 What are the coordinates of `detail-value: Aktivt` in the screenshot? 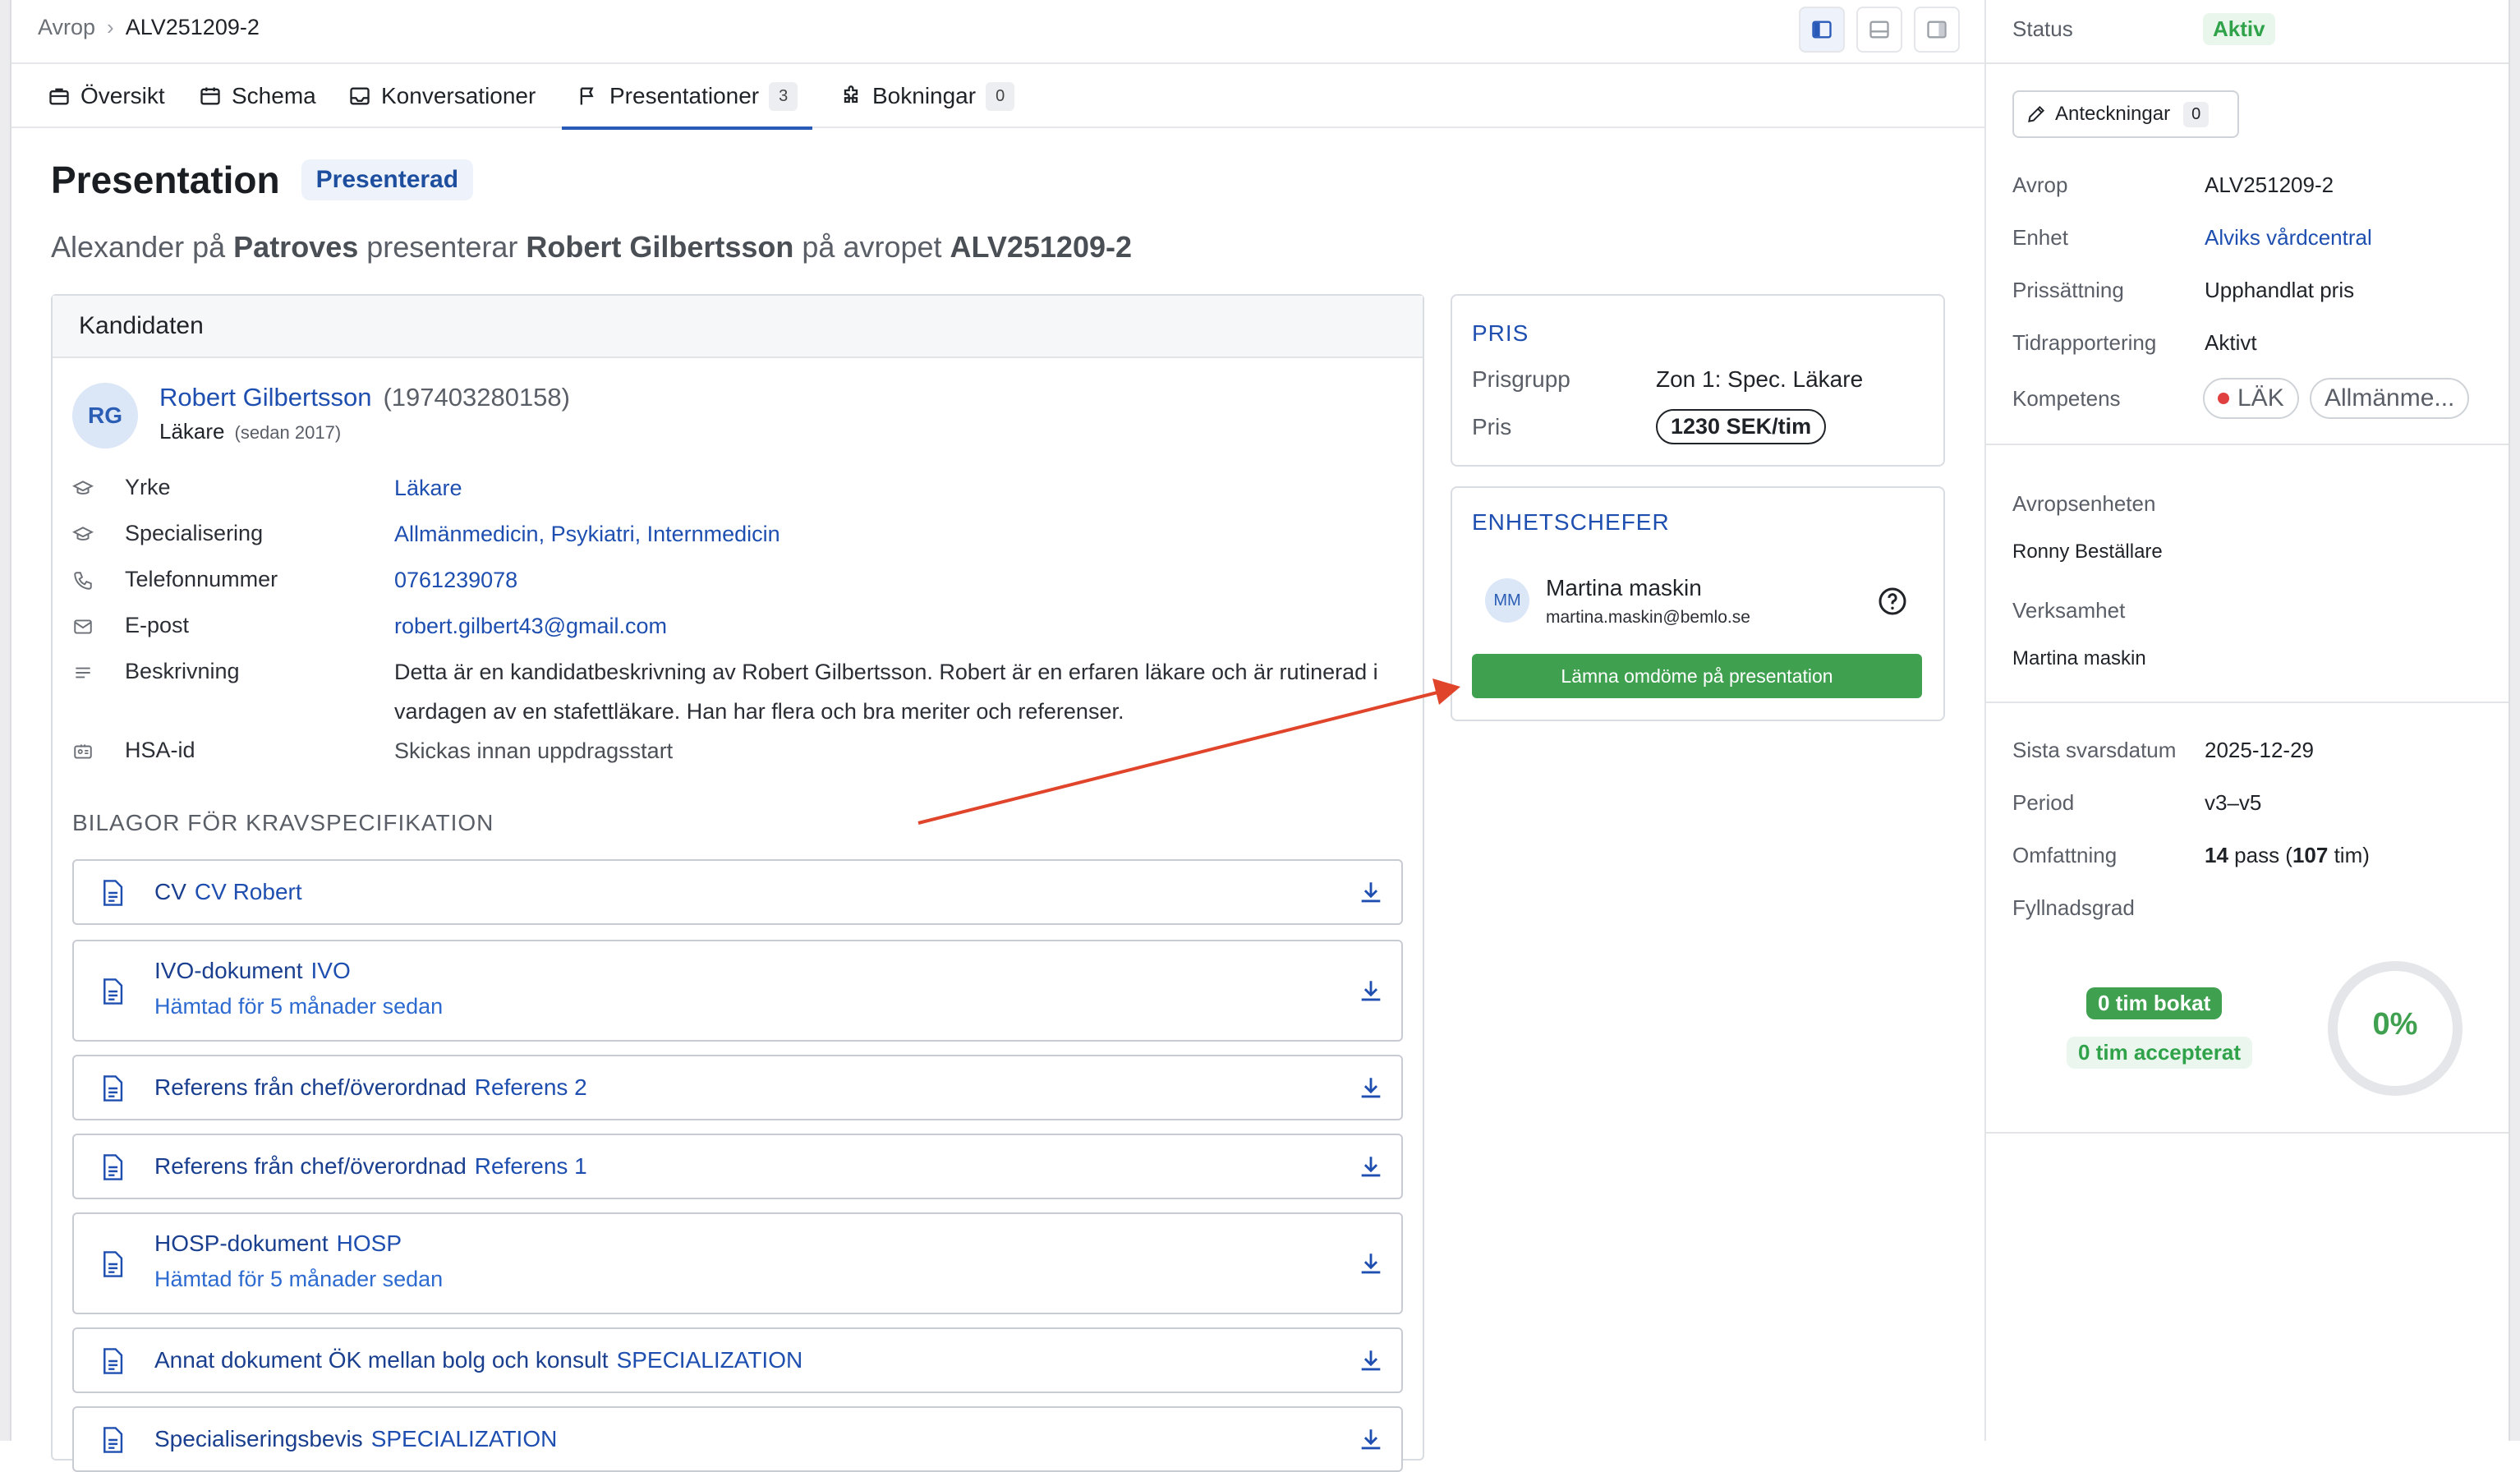 It's located at (2231, 342).